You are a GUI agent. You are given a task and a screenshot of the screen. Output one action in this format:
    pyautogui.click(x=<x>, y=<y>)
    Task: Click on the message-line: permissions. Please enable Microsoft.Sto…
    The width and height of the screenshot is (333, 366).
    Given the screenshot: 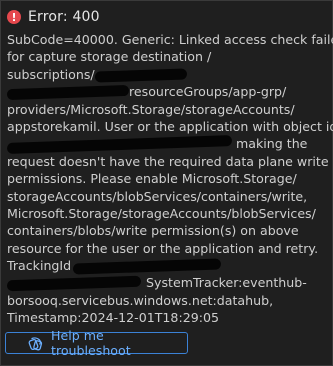 What is the action you would take?
    pyautogui.click(x=152, y=179)
    